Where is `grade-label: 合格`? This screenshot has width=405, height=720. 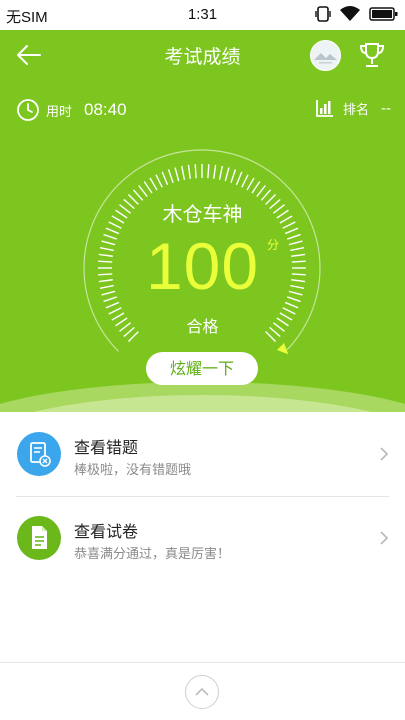 grade-label: 合格 is located at coordinates (202, 326).